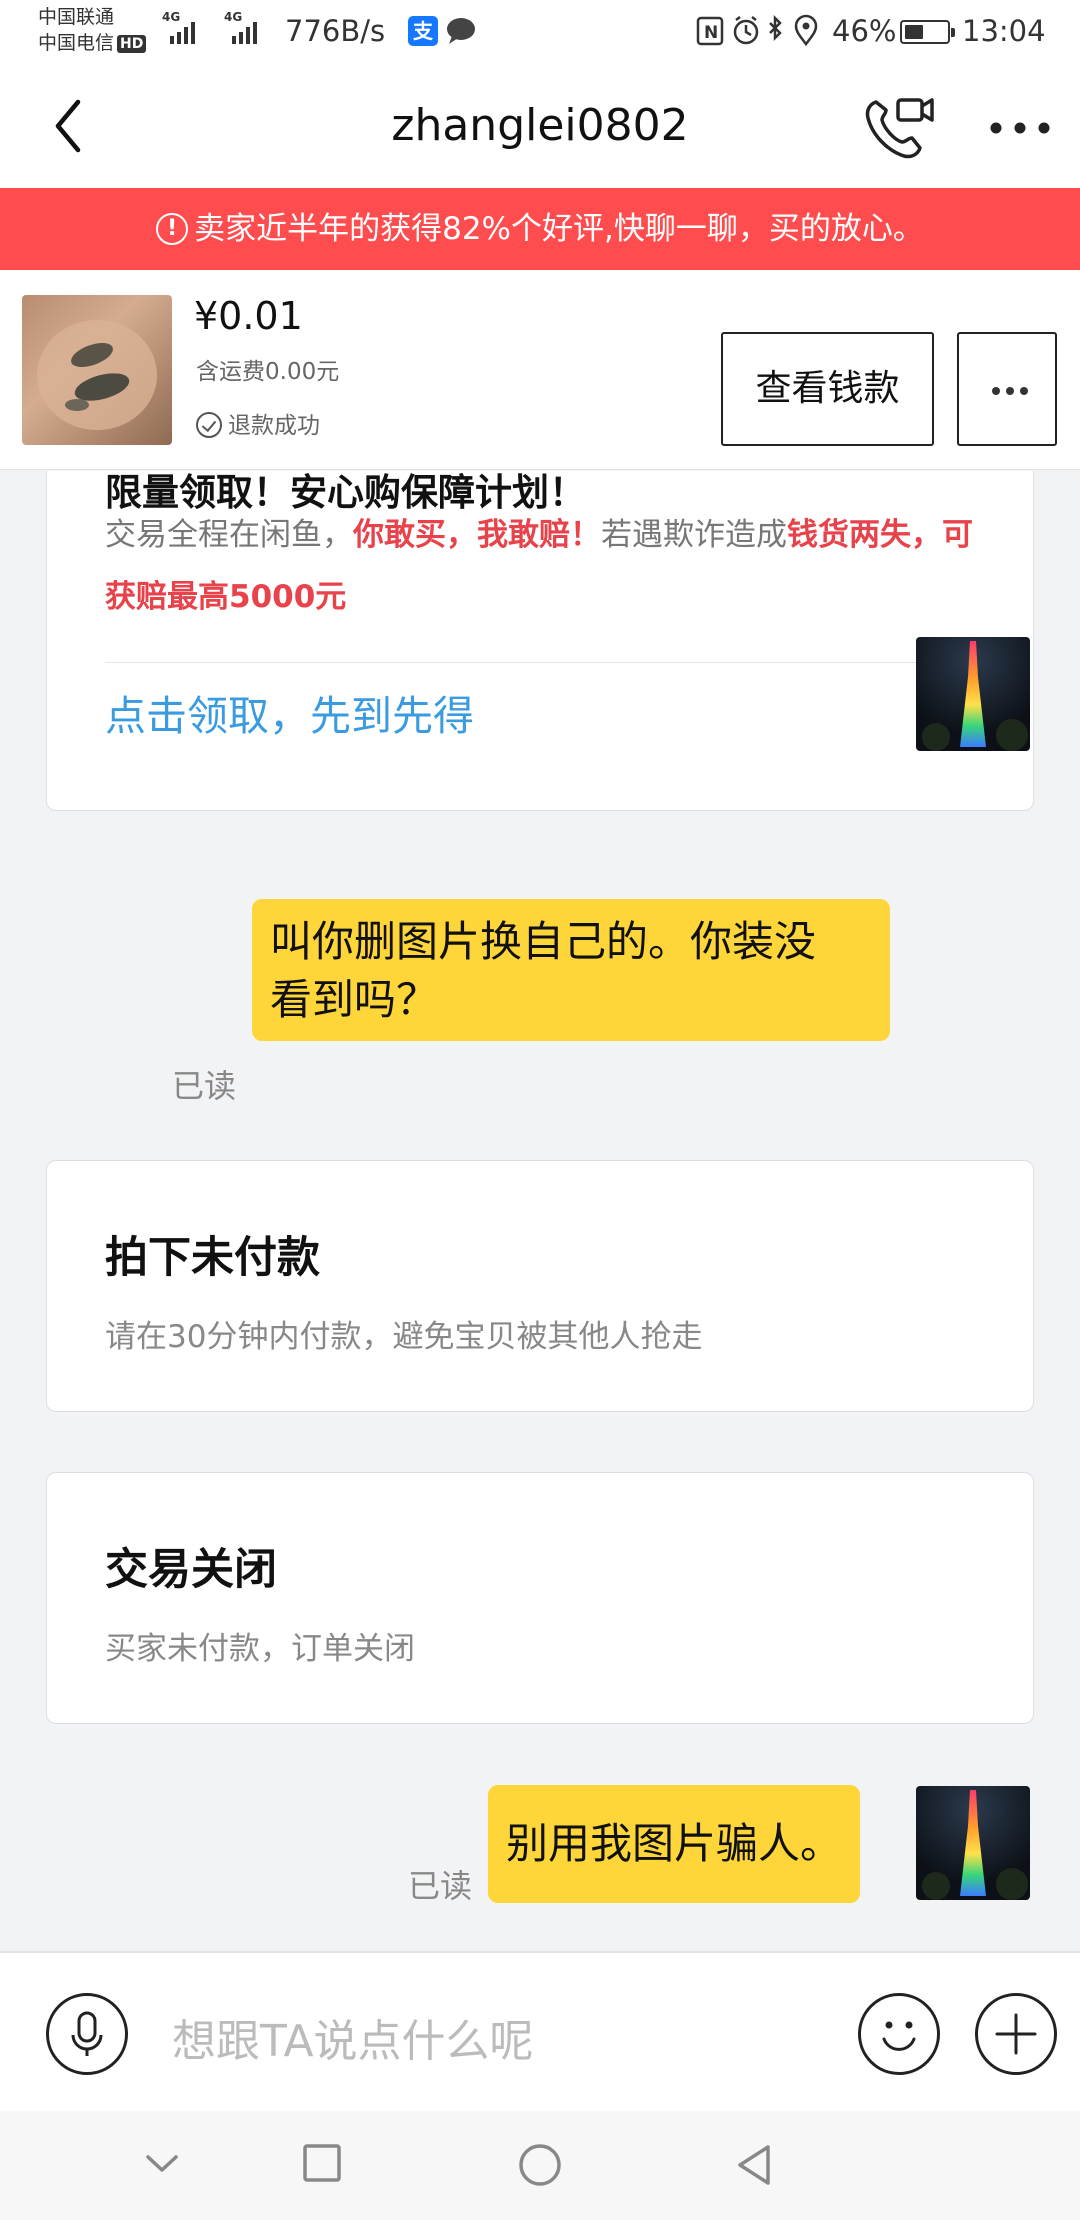 Image resolution: width=1080 pixels, height=2220 pixels. What do you see at coordinates (322, 2163) in the screenshot?
I see `recent-apps-icon` at bounding box center [322, 2163].